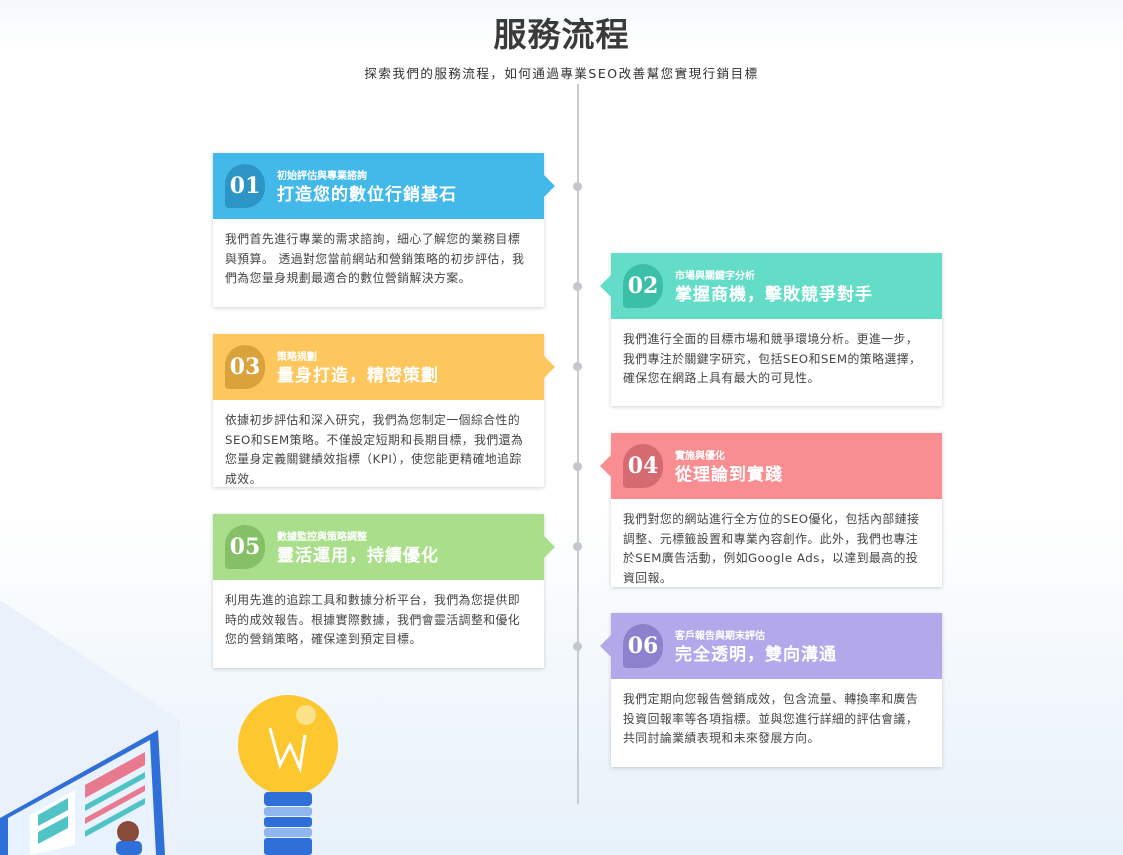 The width and height of the screenshot is (1123, 855). I want to click on step-heading: 量身打造，精密策劃, so click(358, 376).